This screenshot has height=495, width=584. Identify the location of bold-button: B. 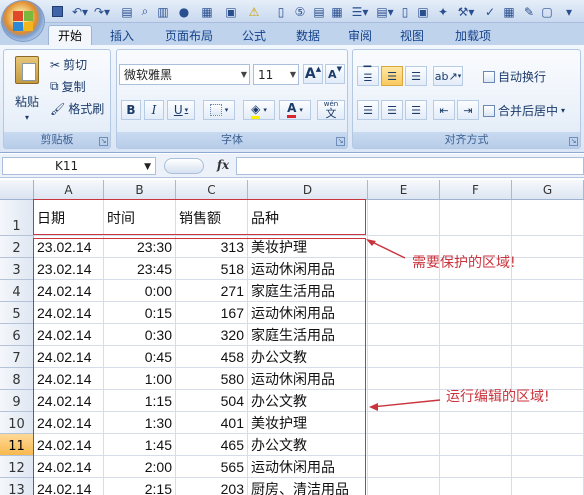
(131, 110).